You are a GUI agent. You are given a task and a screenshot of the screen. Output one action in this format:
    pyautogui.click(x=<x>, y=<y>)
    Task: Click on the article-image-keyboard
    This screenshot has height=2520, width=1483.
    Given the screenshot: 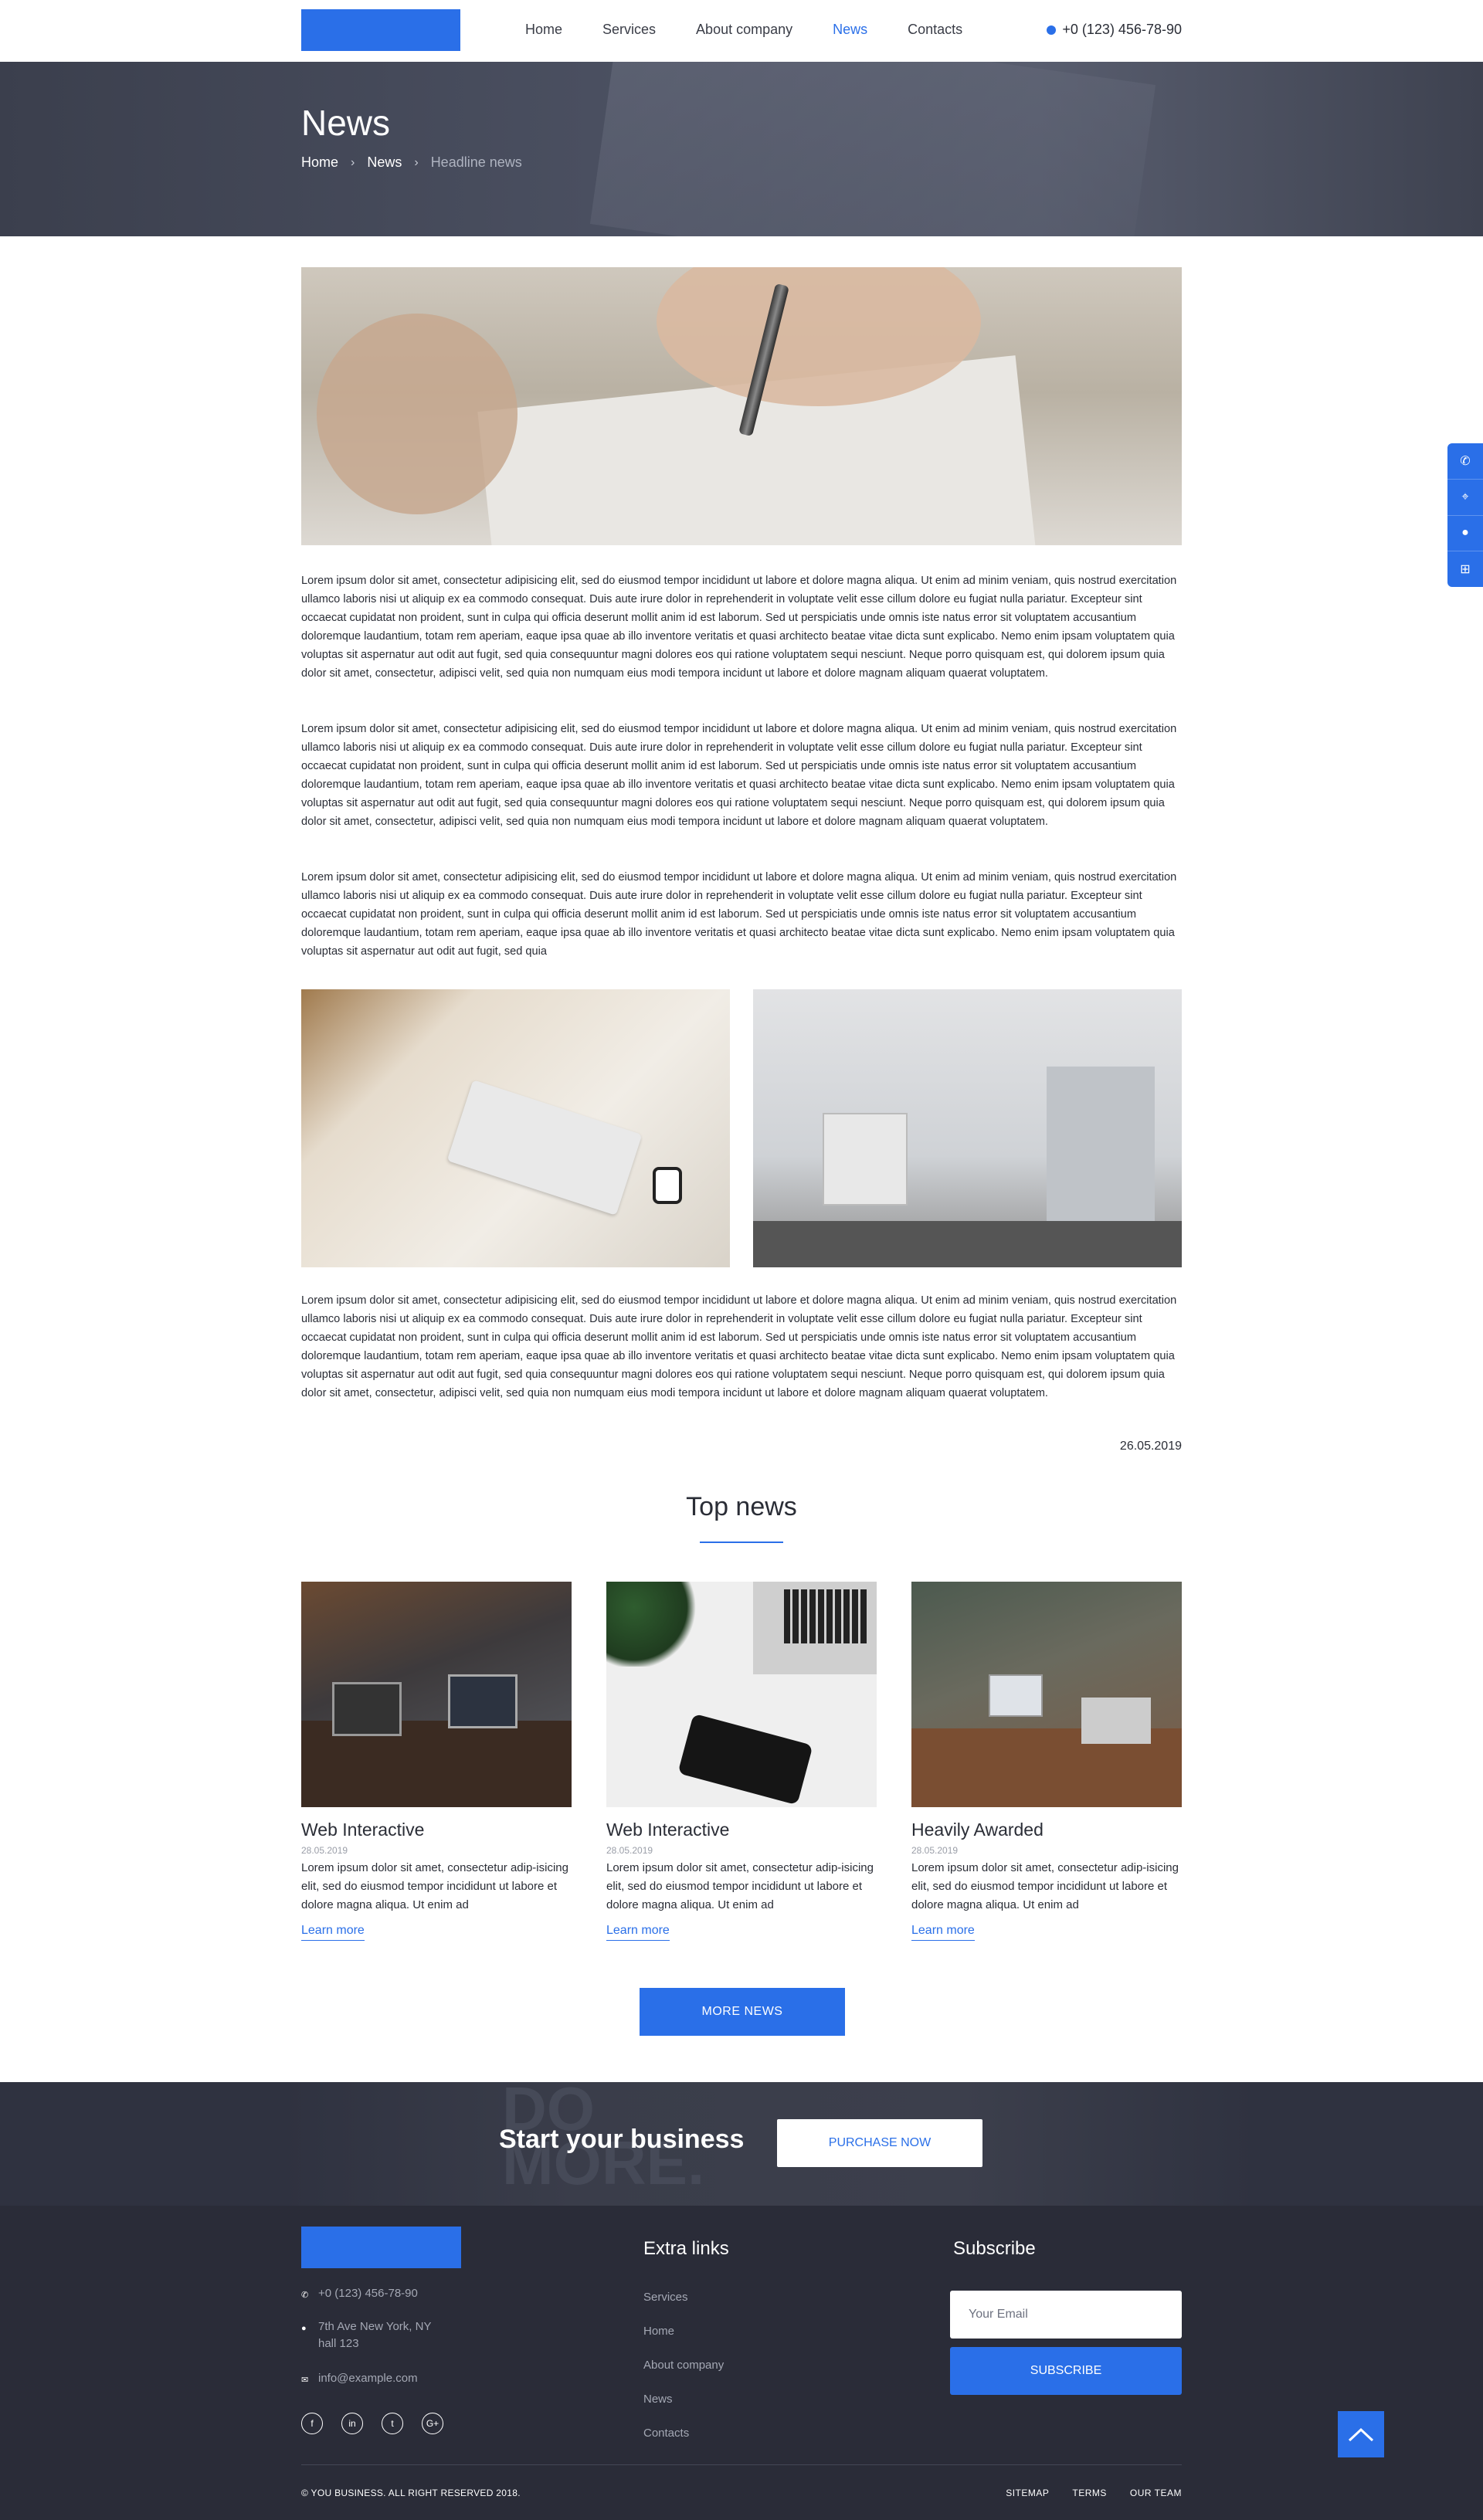 What is the action you would take?
    pyautogui.click(x=515, y=1128)
    